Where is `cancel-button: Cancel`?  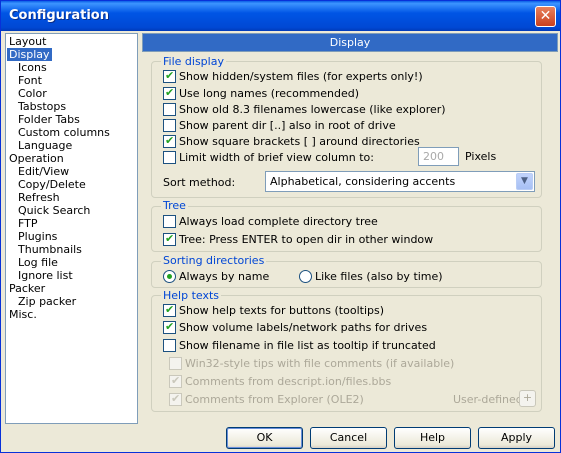 cancel-button: Cancel is located at coordinates (348, 438).